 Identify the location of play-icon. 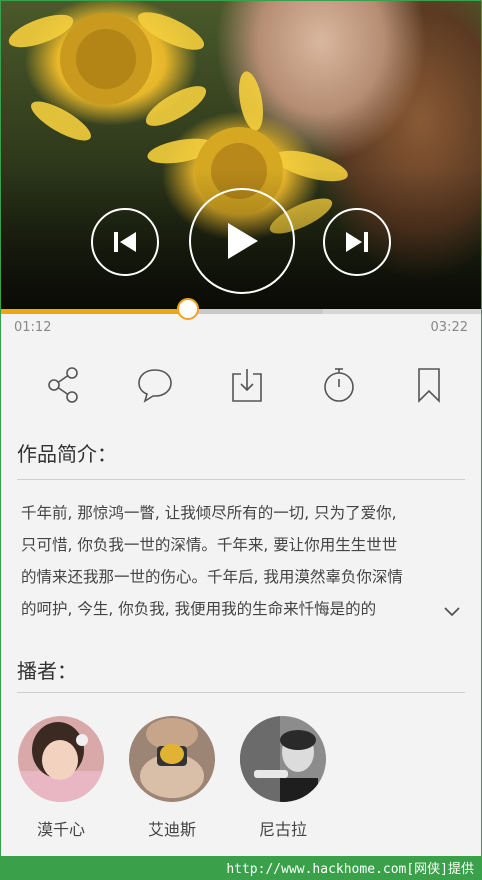
(243, 241).